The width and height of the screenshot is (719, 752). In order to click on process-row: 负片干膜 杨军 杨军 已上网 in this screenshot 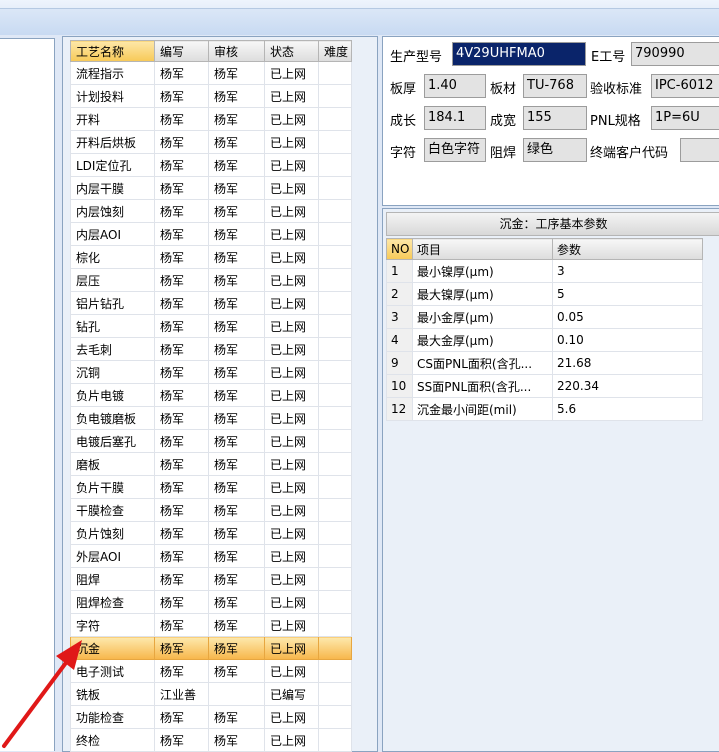, I will do `click(211, 487)`.